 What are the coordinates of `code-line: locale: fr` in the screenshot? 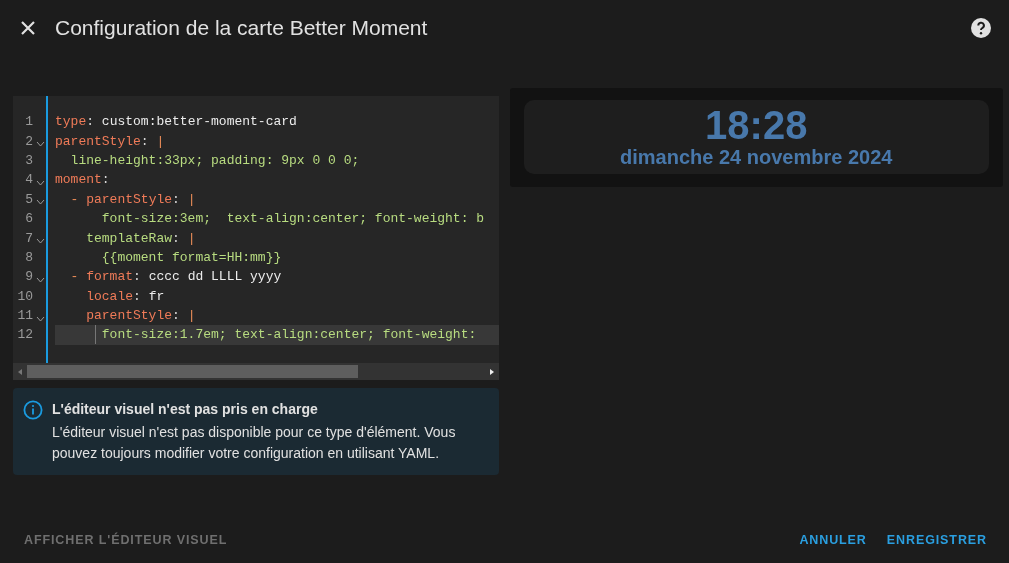 It's located at (125, 296).